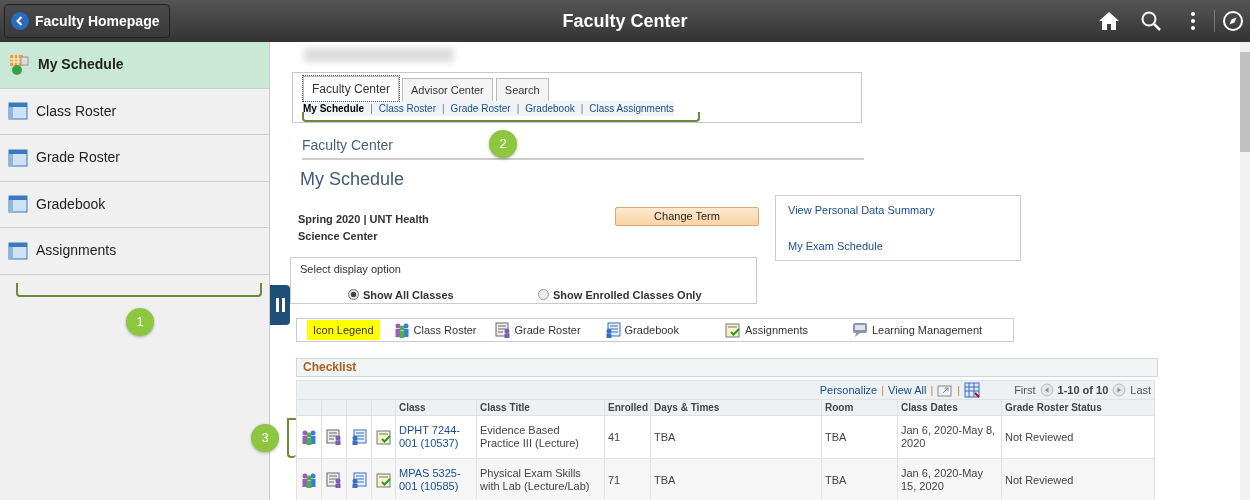 This screenshot has height=500, width=1250. Describe the element at coordinates (540, 479) in the screenshot. I see `table-cell: Physical Exam Skills with Lab (Lecture/Lab)` at that location.